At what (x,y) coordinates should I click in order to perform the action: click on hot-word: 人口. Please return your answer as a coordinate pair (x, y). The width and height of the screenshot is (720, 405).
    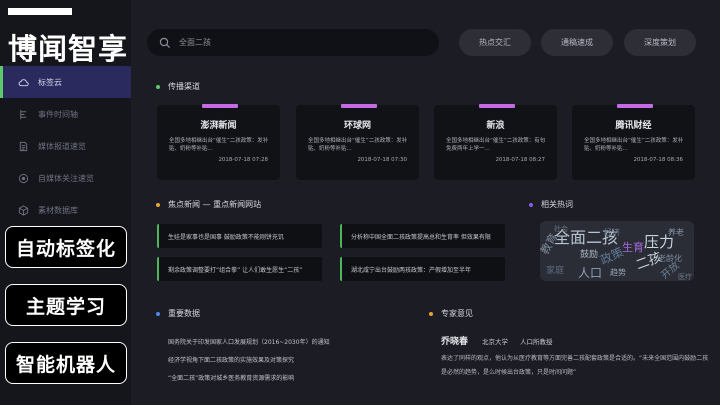
    Looking at the image, I should click on (590, 273).